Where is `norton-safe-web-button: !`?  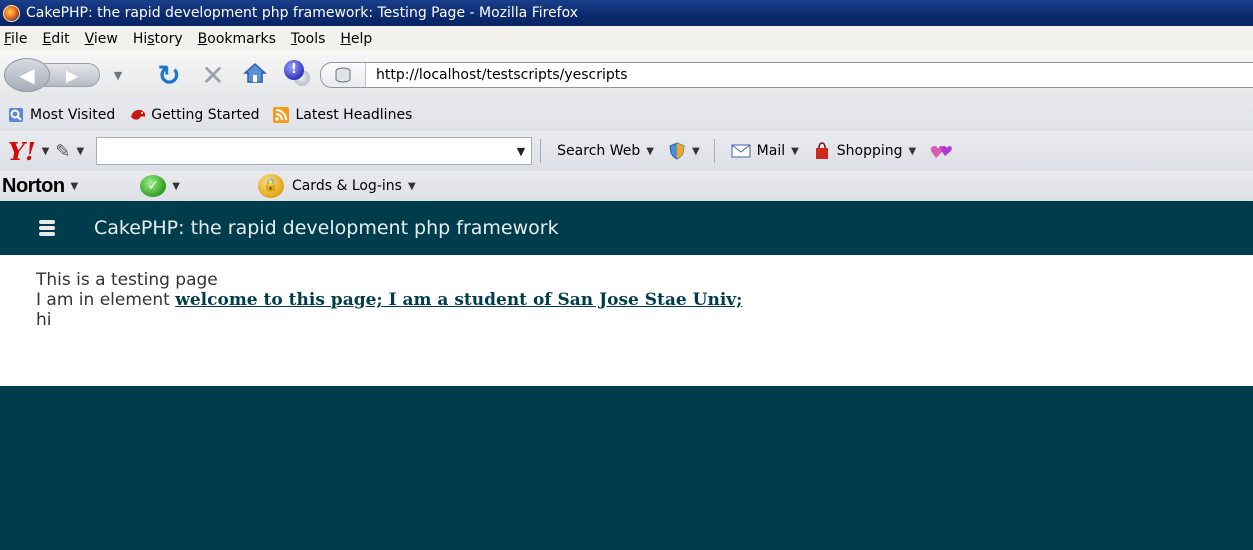
norton-safe-web-button: ! is located at coordinates (297, 75).